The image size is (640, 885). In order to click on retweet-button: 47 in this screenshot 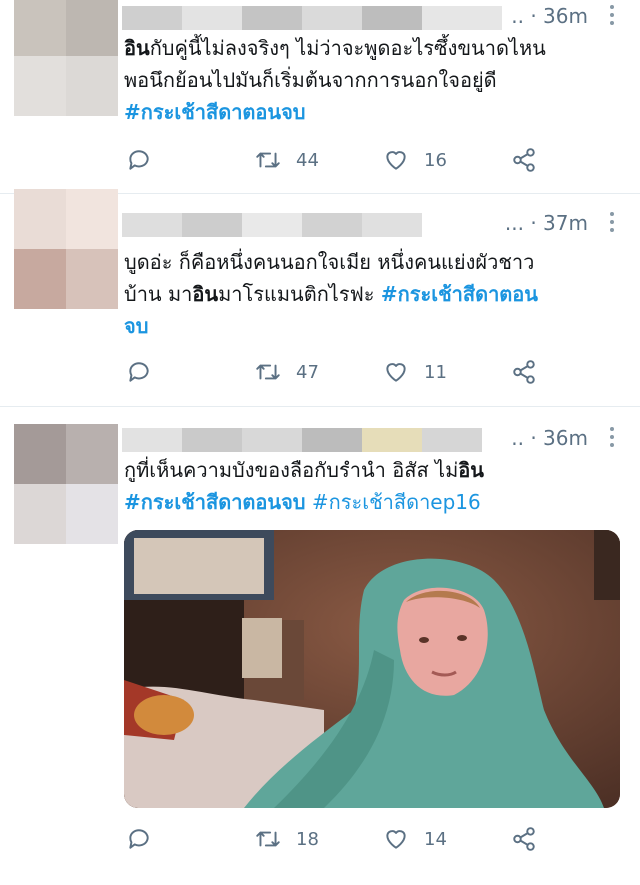, I will do `click(286, 372)`.